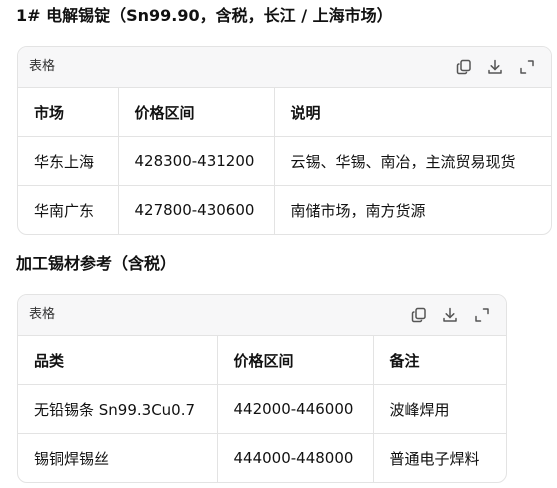 This screenshot has width=557, height=488. I want to click on table-cell: 427800-430600, so click(196, 209).